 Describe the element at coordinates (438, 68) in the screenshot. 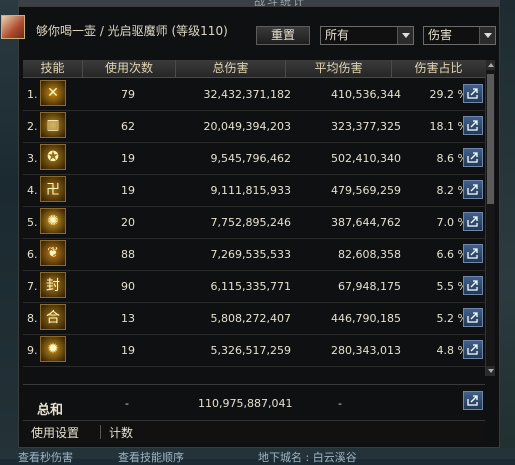

I see `column-header-damage-share: 伤害占比` at that location.